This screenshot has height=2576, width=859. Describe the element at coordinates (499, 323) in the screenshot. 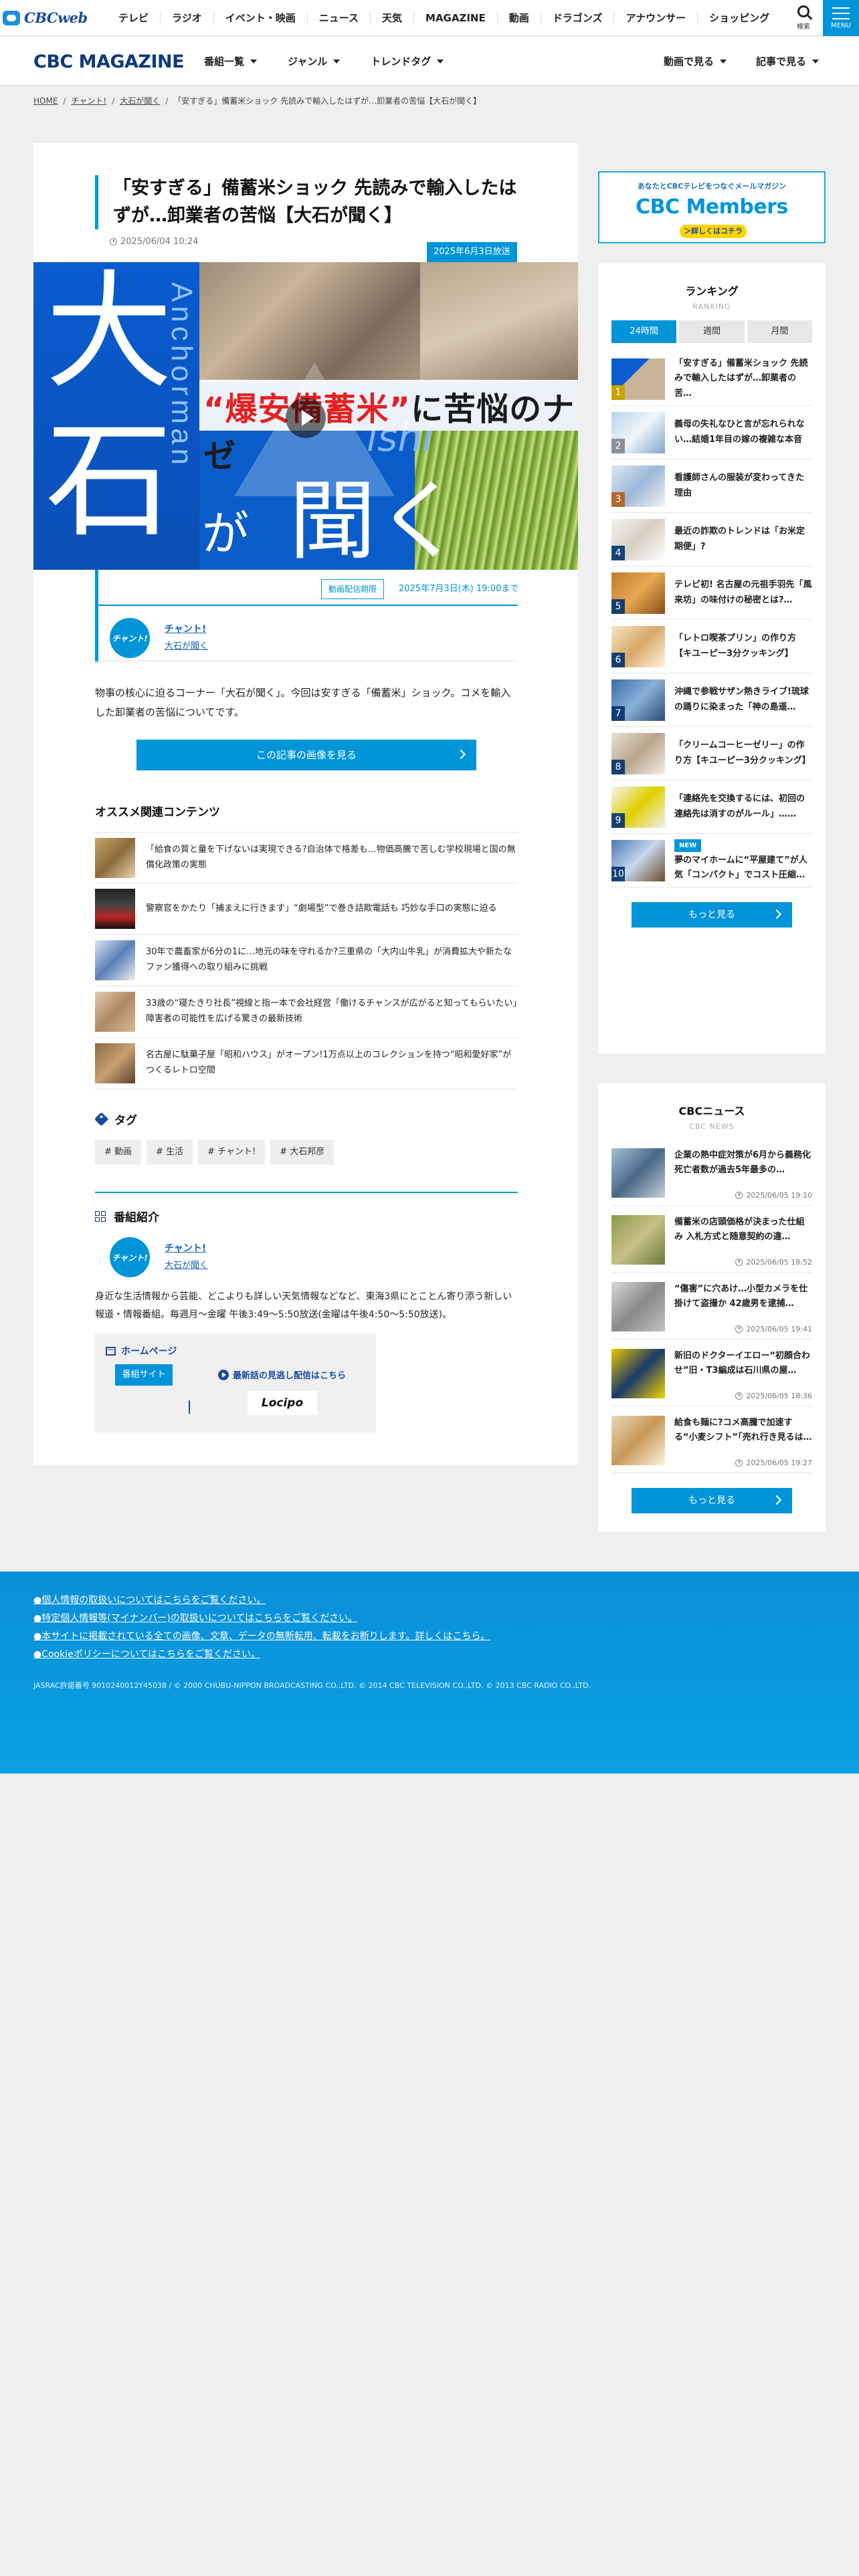

I see `hero-photo-rice-bags` at that location.